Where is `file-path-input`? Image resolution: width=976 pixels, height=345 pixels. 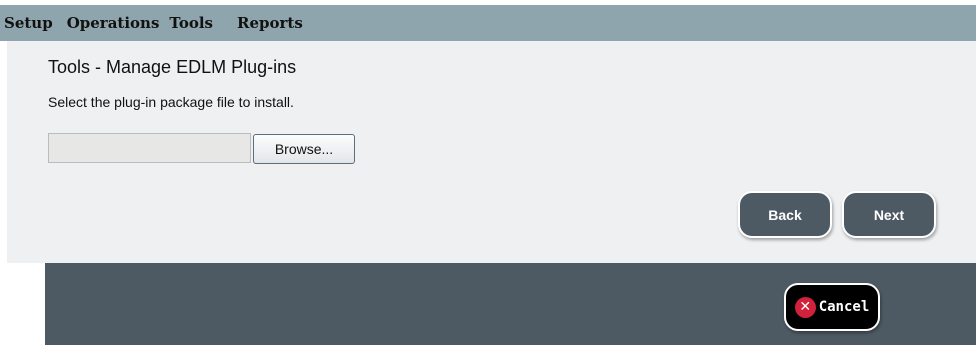
file-path-input is located at coordinates (149, 148).